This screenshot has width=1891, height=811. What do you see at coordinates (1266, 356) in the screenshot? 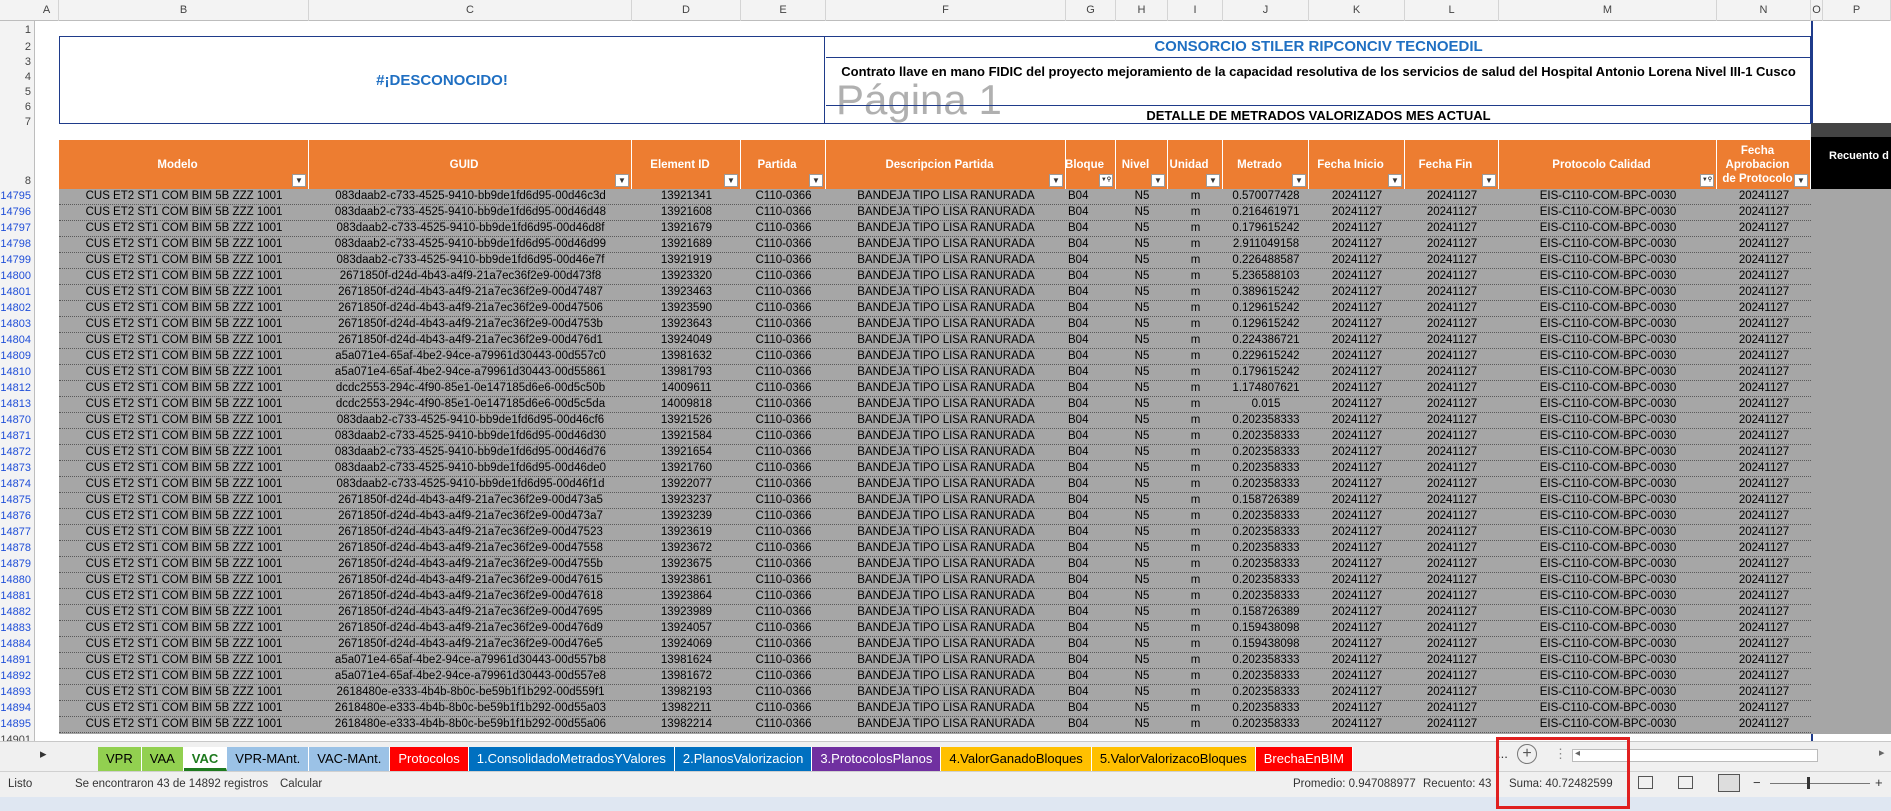
I see `table-cell: 0.229615242` at bounding box center [1266, 356].